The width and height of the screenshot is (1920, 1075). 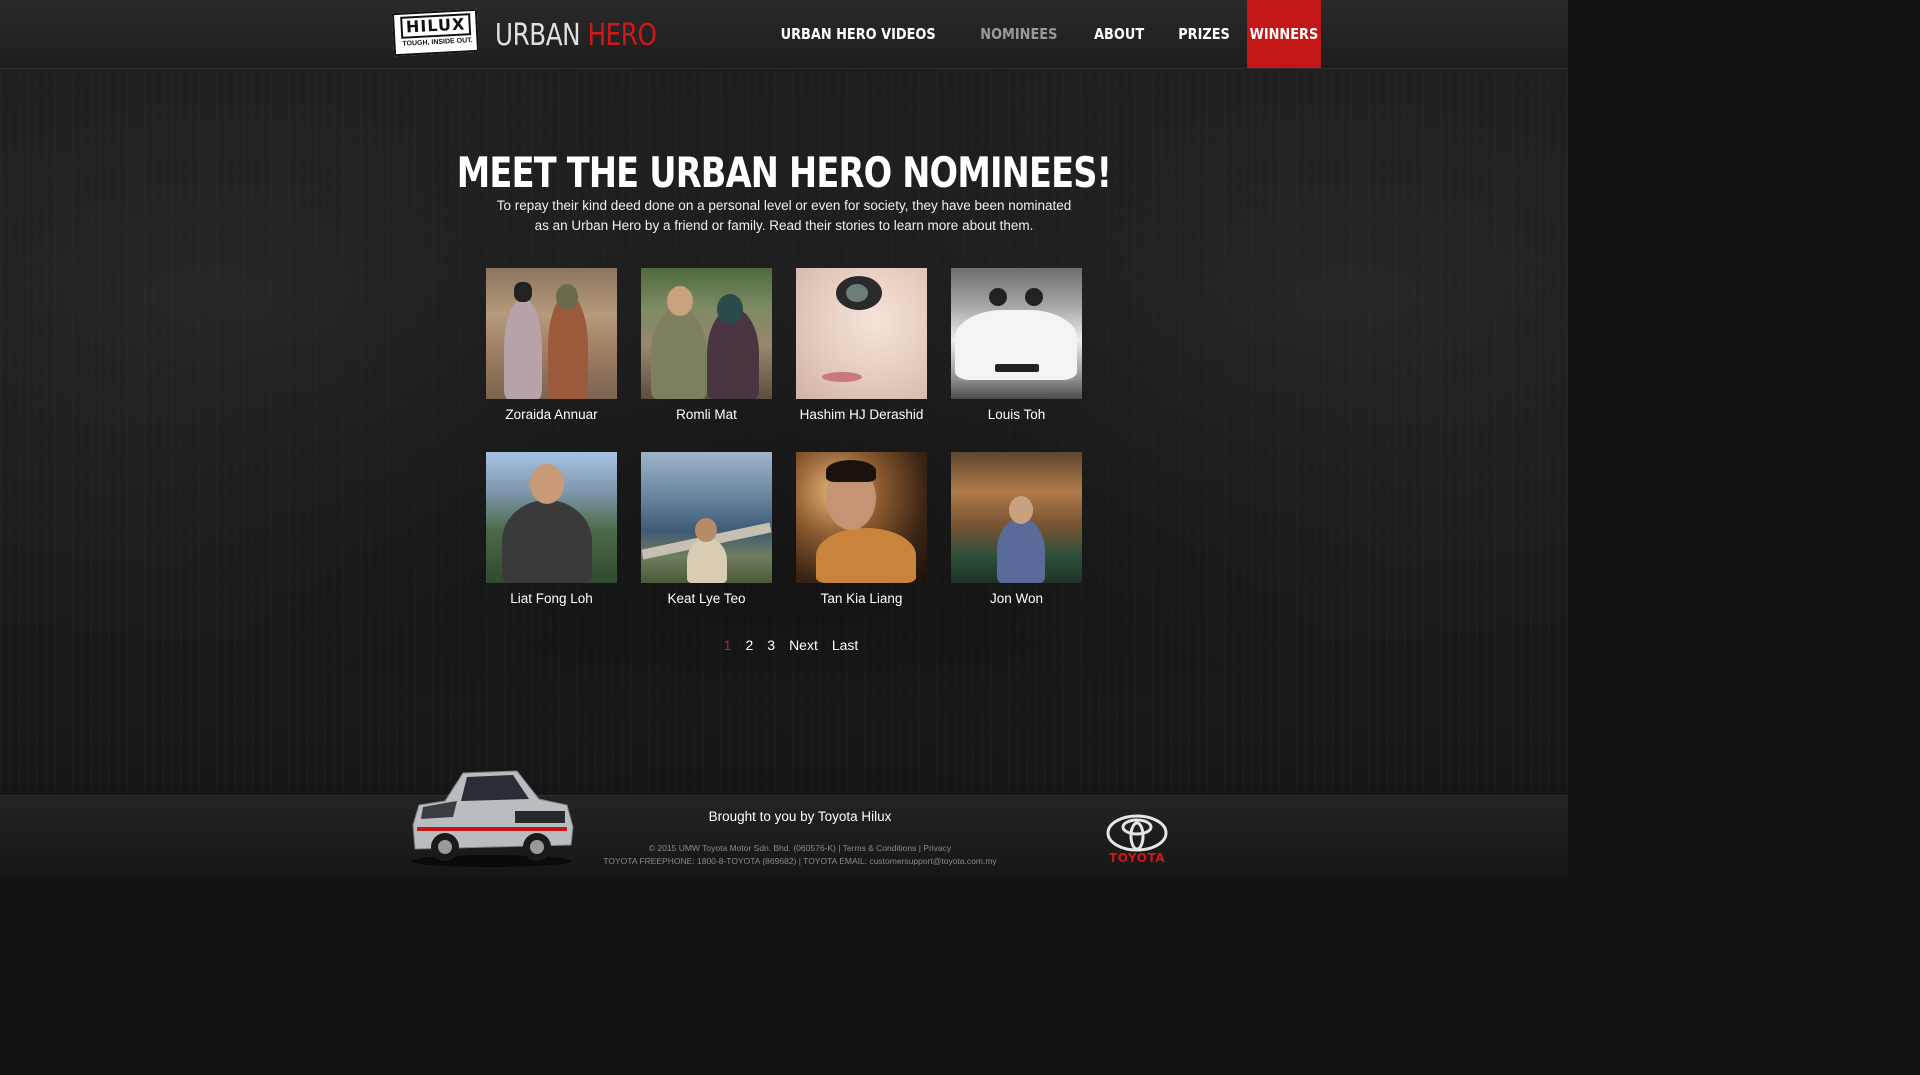 I want to click on nominee-card: Louis Toh, so click(x=1016, y=360).